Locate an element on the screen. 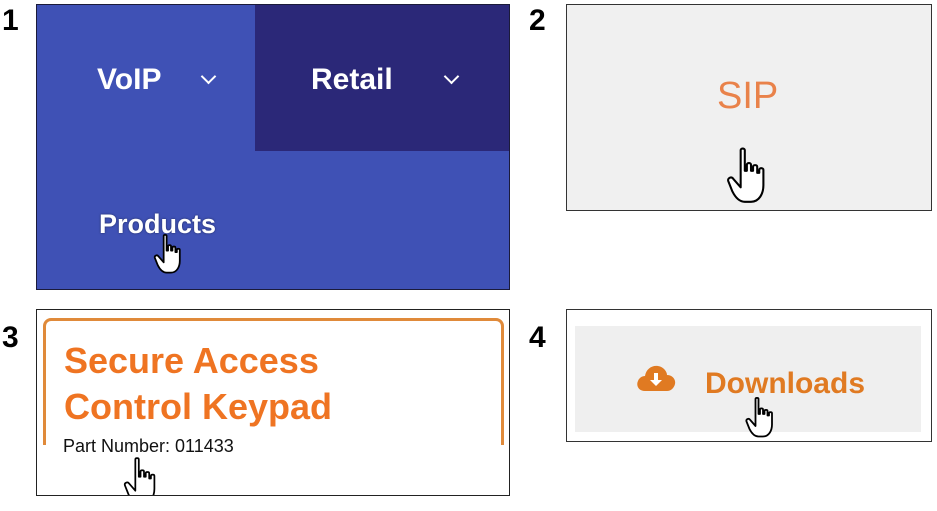 The image size is (937, 511). product-title: Secure Access Control Keypad is located at coordinates (264, 384).